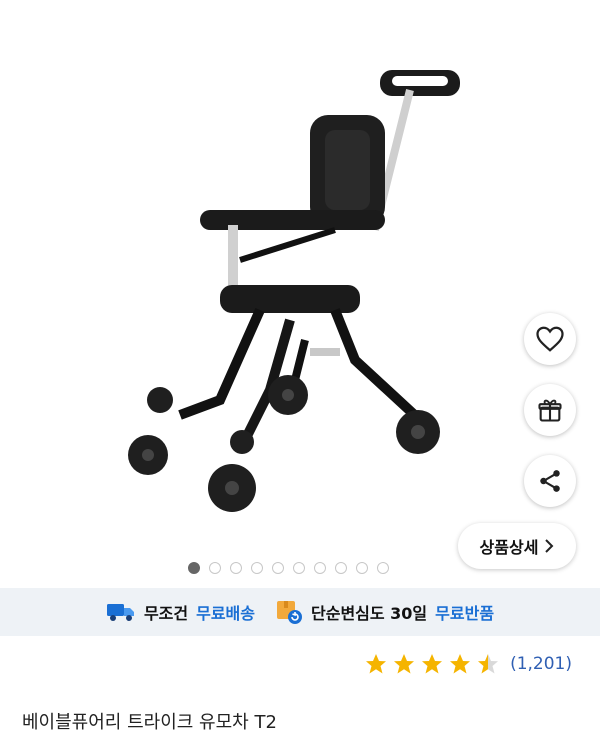 The height and width of the screenshot is (753, 600). Describe the element at coordinates (166, 613) in the screenshot. I see `free-delivery-prefix: 무조건` at that location.